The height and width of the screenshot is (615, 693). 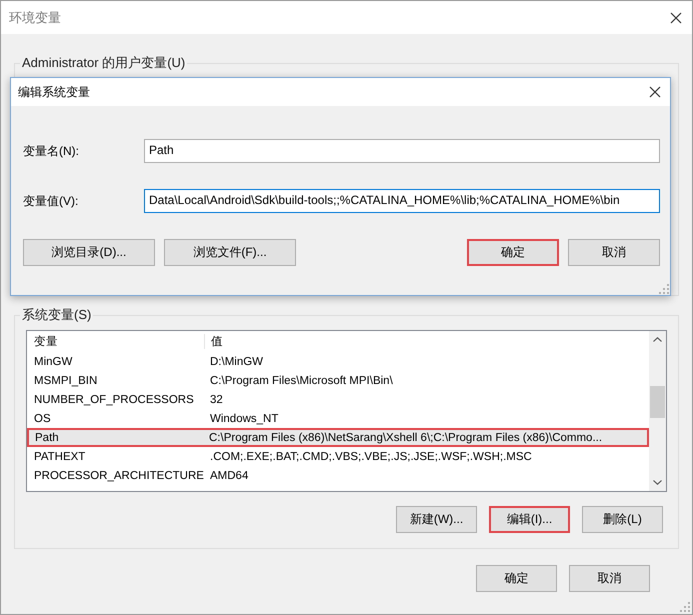 I want to click on table-row: MSMPI_BIN C:\Program Files\Microsoft MPI\Bin\, so click(x=338, y=380).